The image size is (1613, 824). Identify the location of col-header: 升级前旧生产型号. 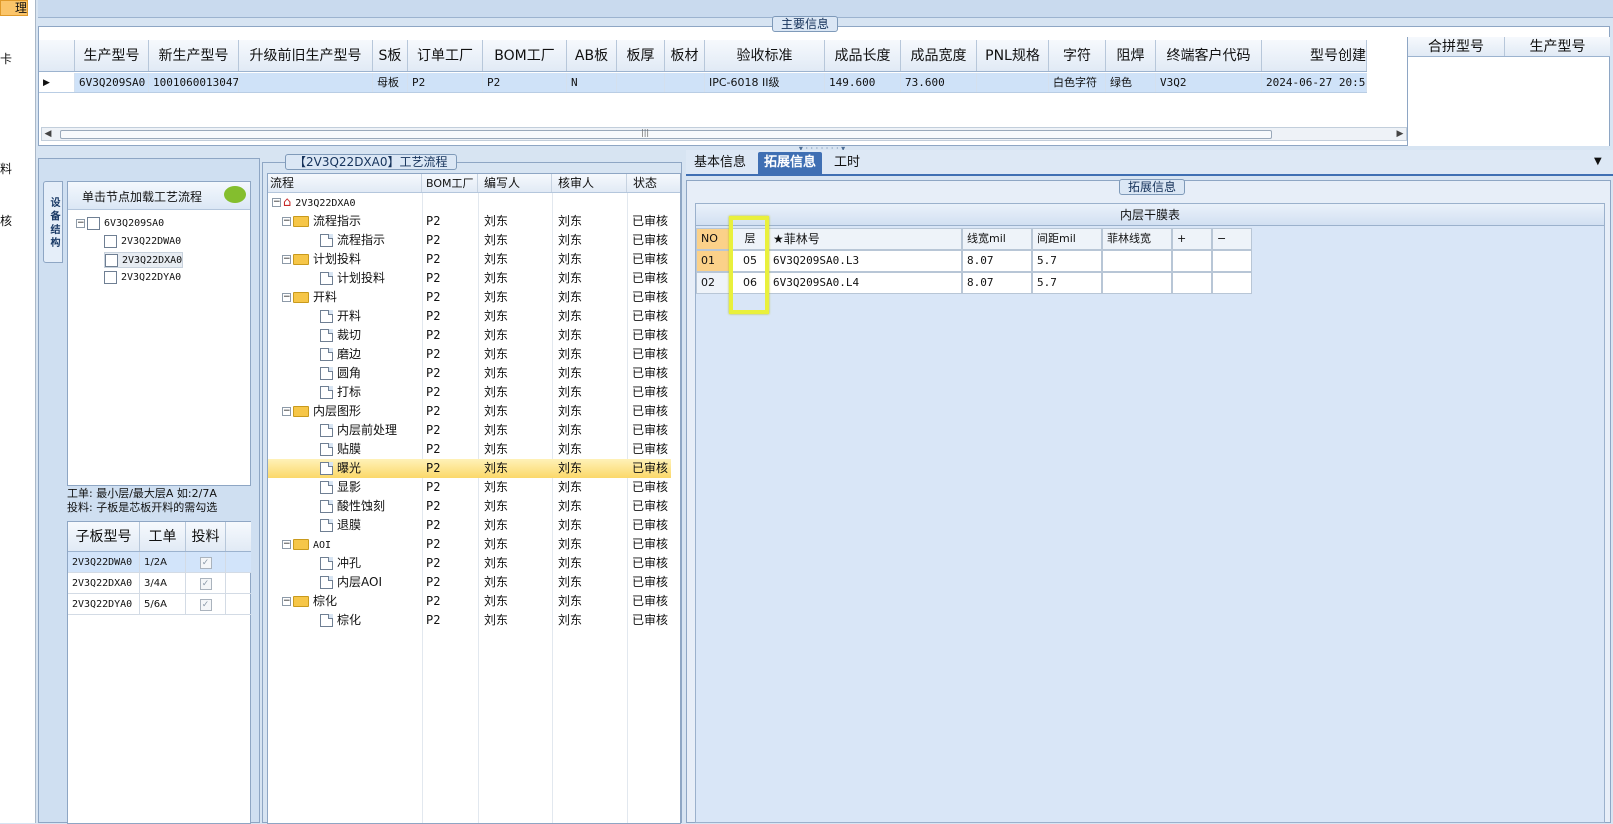
(306, 55).